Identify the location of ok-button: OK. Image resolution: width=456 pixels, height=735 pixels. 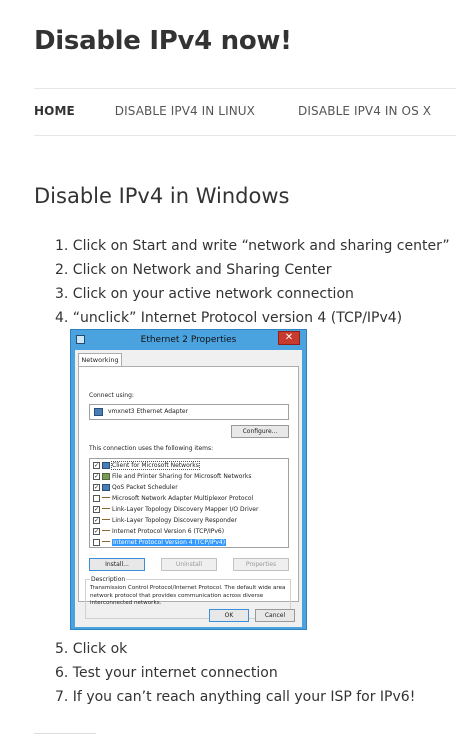
(229, 615).